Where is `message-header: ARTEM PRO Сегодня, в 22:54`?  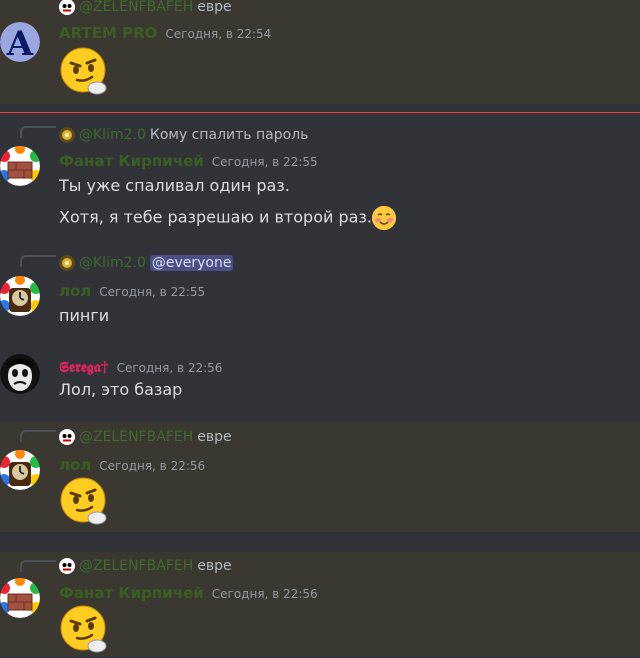 message-header: ARTEM PRO Сегодня, в 22:54 is located at coordinates (165, 33).